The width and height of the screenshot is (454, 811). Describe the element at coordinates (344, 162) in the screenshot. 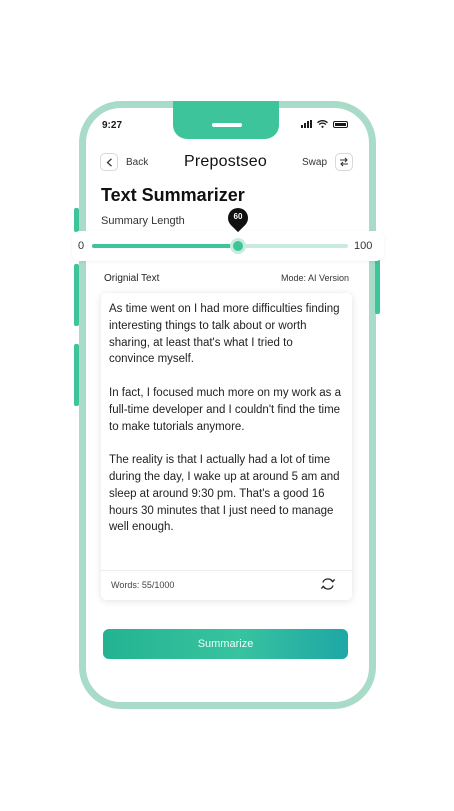

I see `swap-icon` at that location.